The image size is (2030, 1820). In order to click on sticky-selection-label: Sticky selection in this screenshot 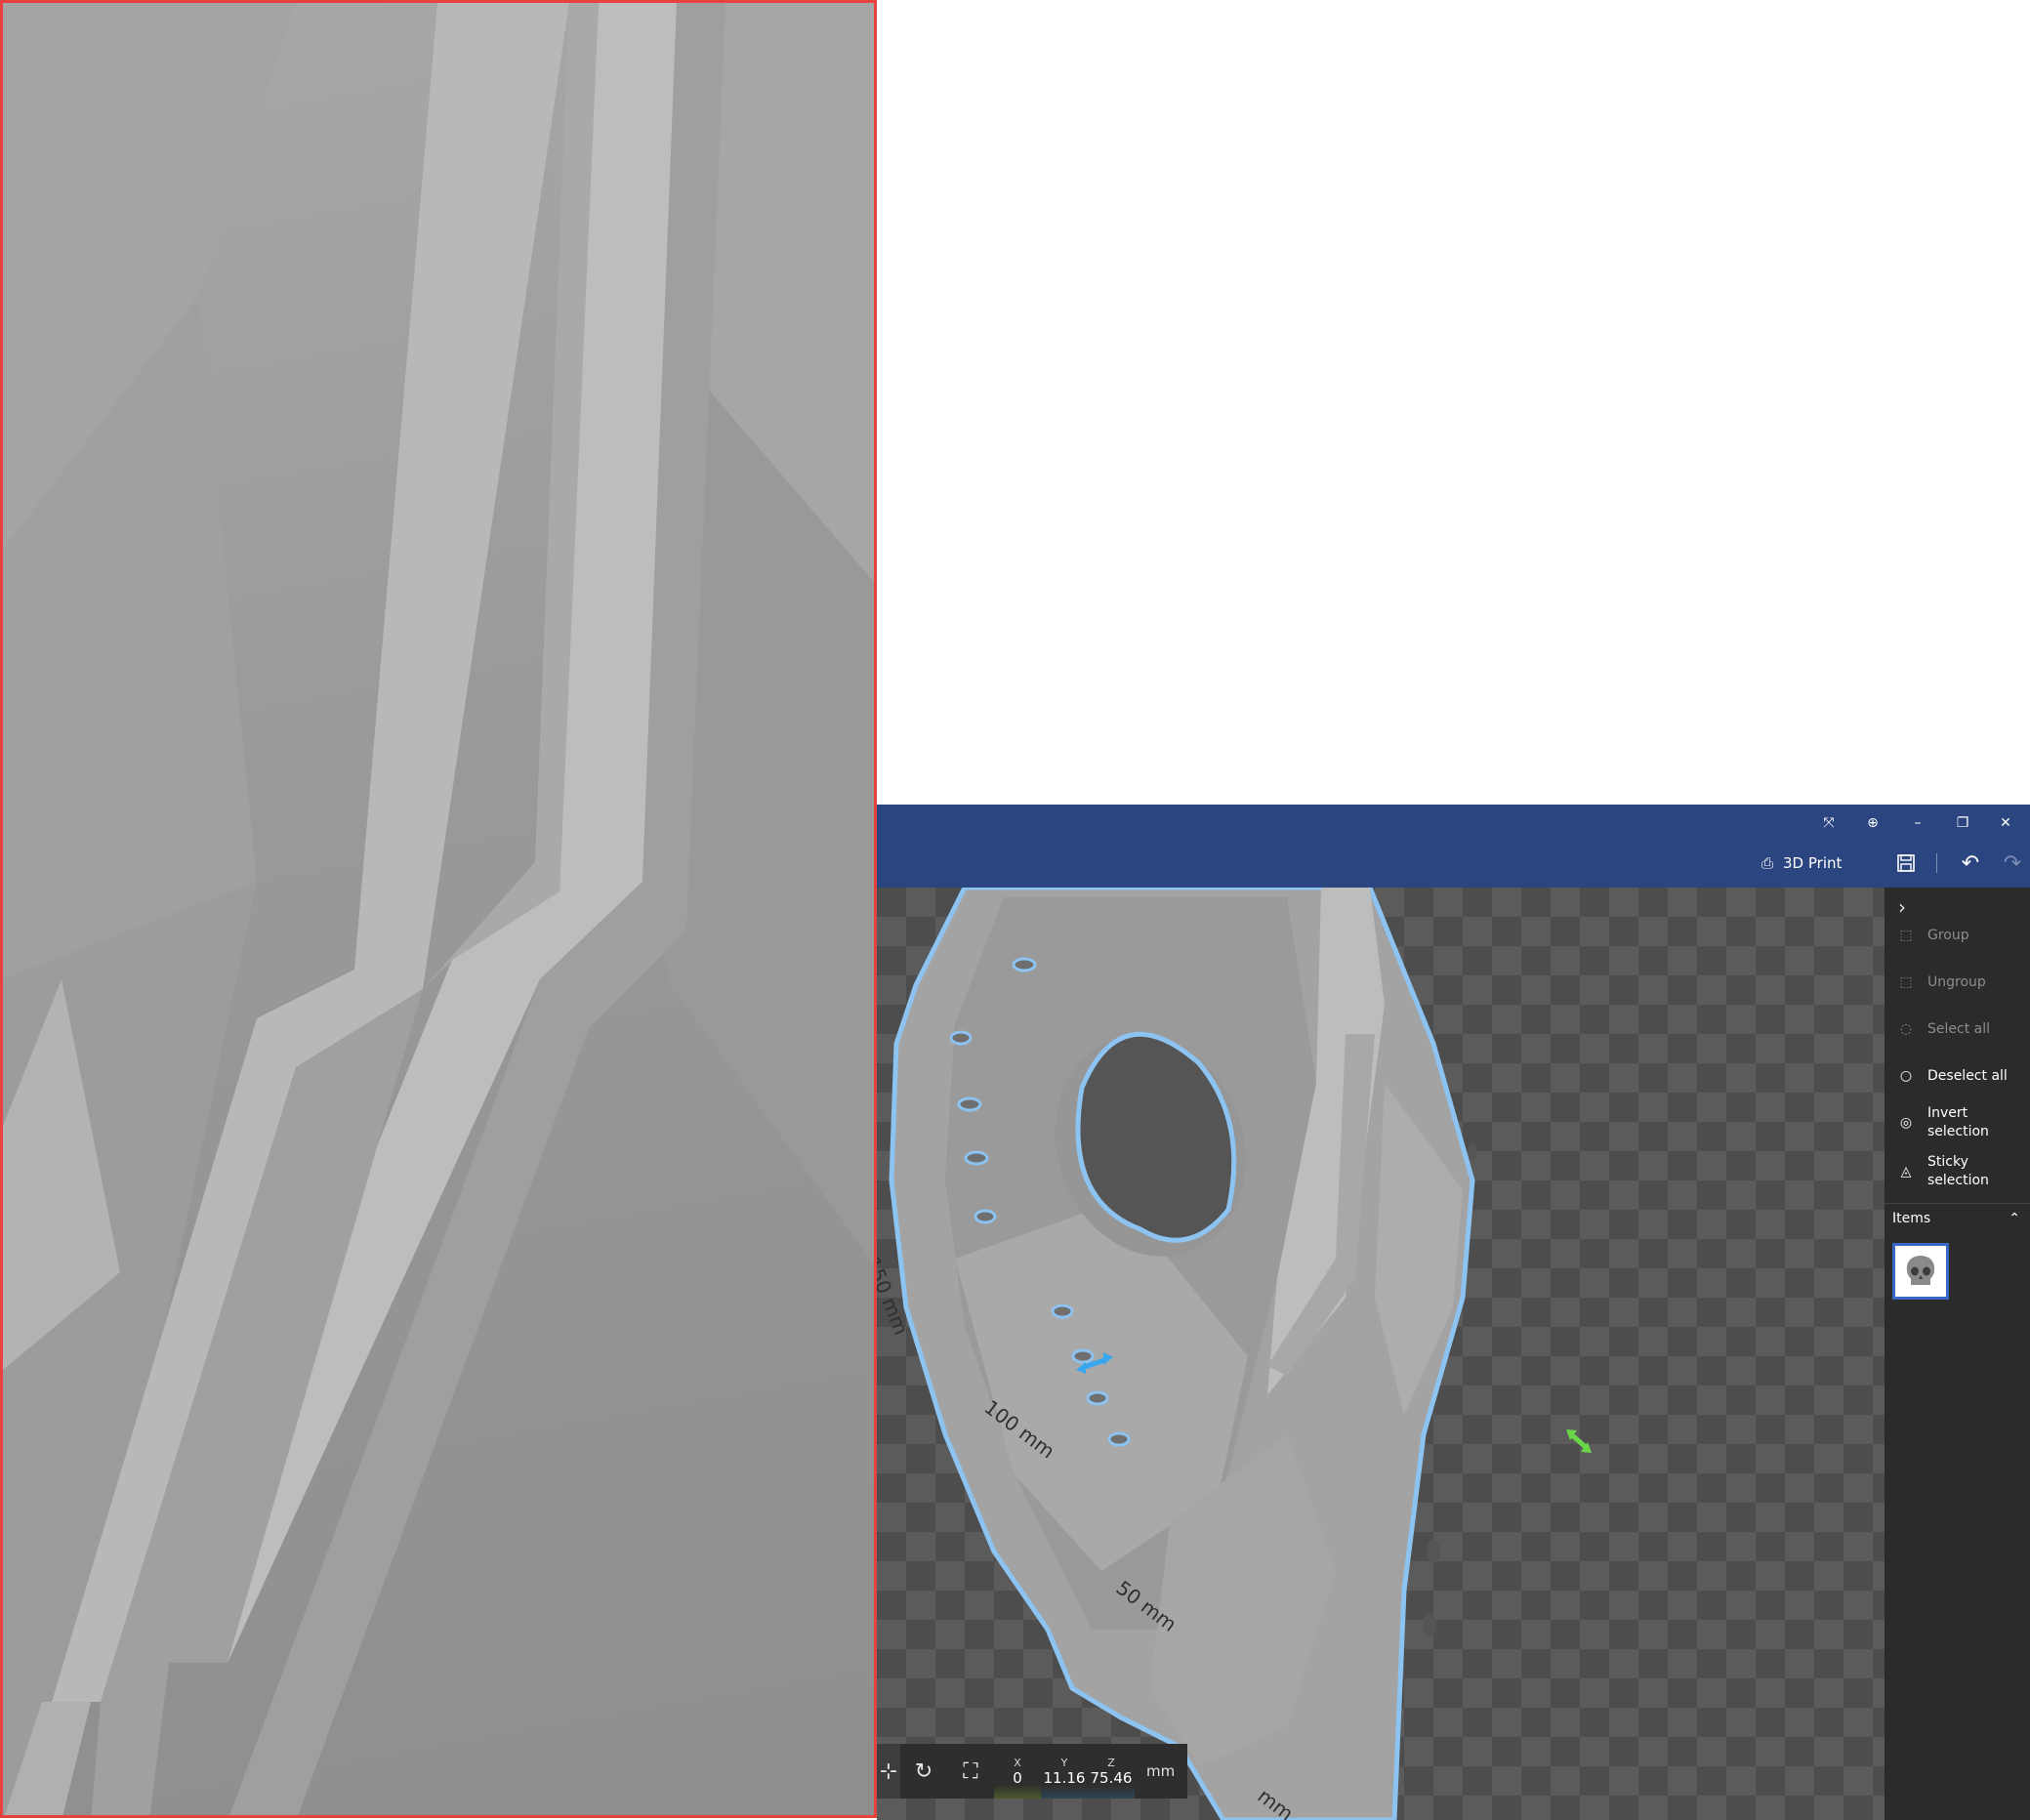, I will do `click(1958, 1171)`.